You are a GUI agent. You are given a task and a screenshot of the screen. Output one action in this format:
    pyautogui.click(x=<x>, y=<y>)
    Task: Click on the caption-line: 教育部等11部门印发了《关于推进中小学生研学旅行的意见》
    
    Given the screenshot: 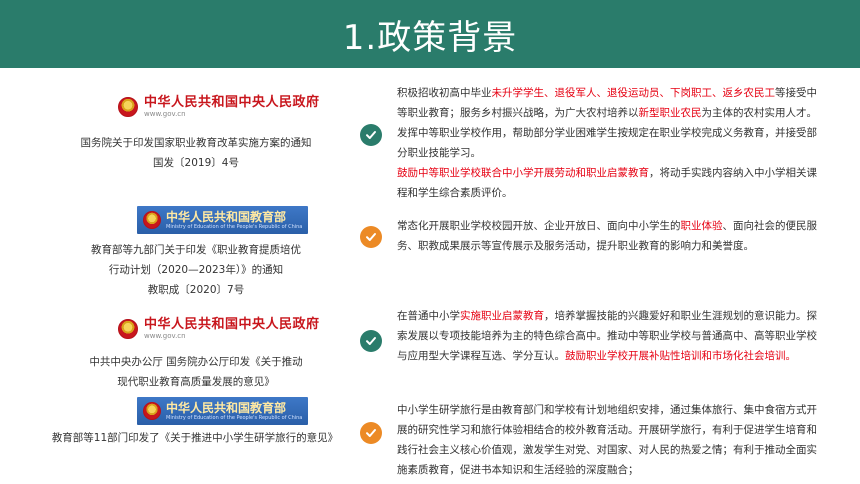 What is the action you would take?
    pyautogui.click(x=195, y=438)
    